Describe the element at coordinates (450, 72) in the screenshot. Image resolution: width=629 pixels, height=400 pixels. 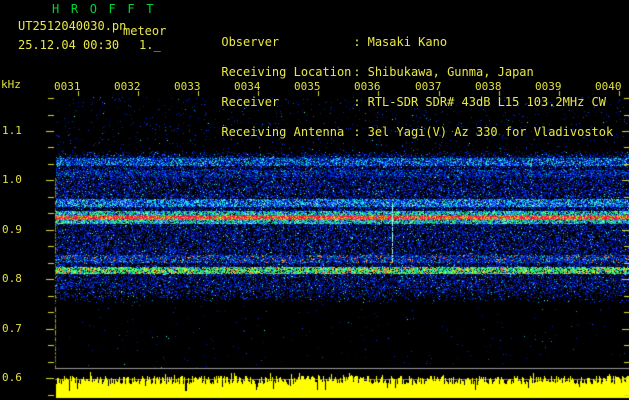
I see `info-value: Shibukawa, Gunma, Japan` at that location.